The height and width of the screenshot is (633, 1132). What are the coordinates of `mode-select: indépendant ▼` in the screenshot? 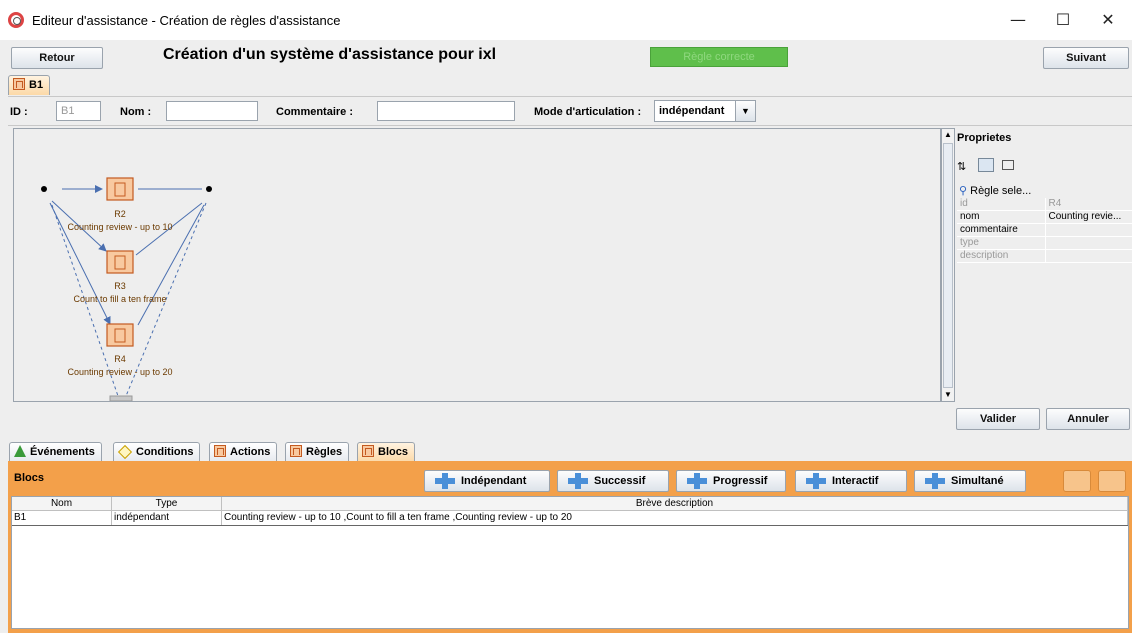 It's located at (705, 111).